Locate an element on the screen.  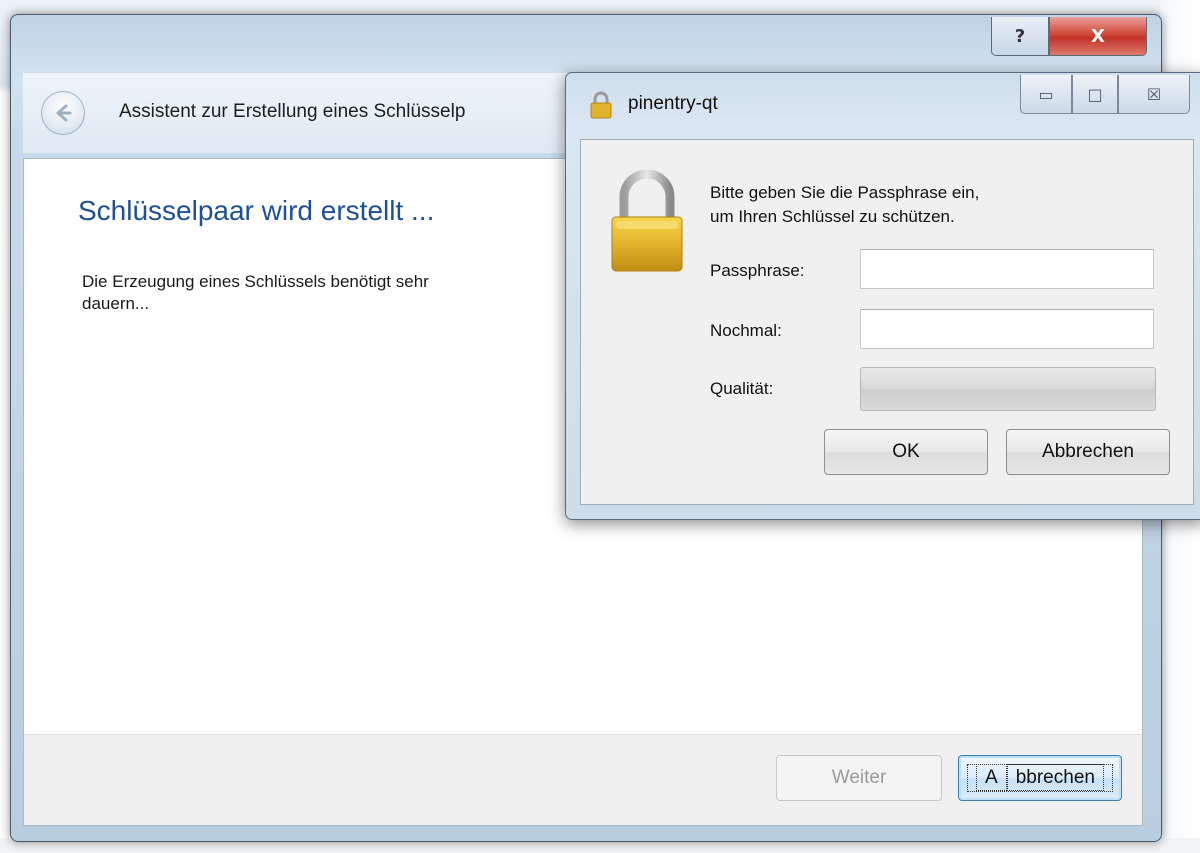
pinentry-message-line1: Bitte geben Sie die Passphrase ein, is located at coordinates (845, 192).